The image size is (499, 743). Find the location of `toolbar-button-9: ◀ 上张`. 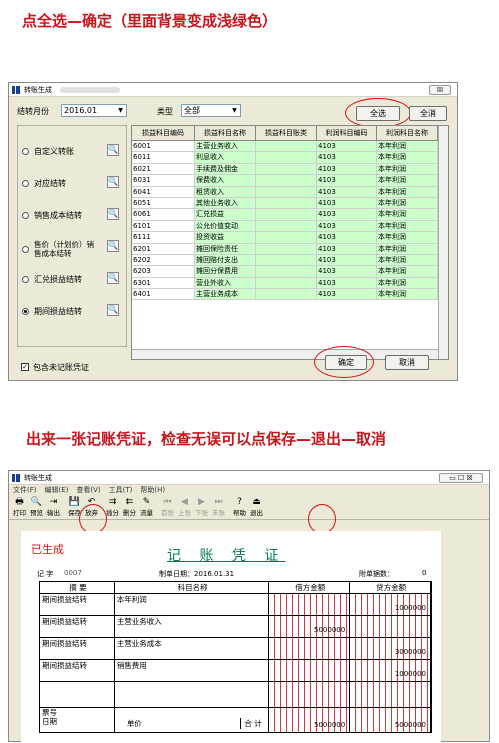

toolbar-button-9: ◀ 上张 is located at coordinates (184, 507).